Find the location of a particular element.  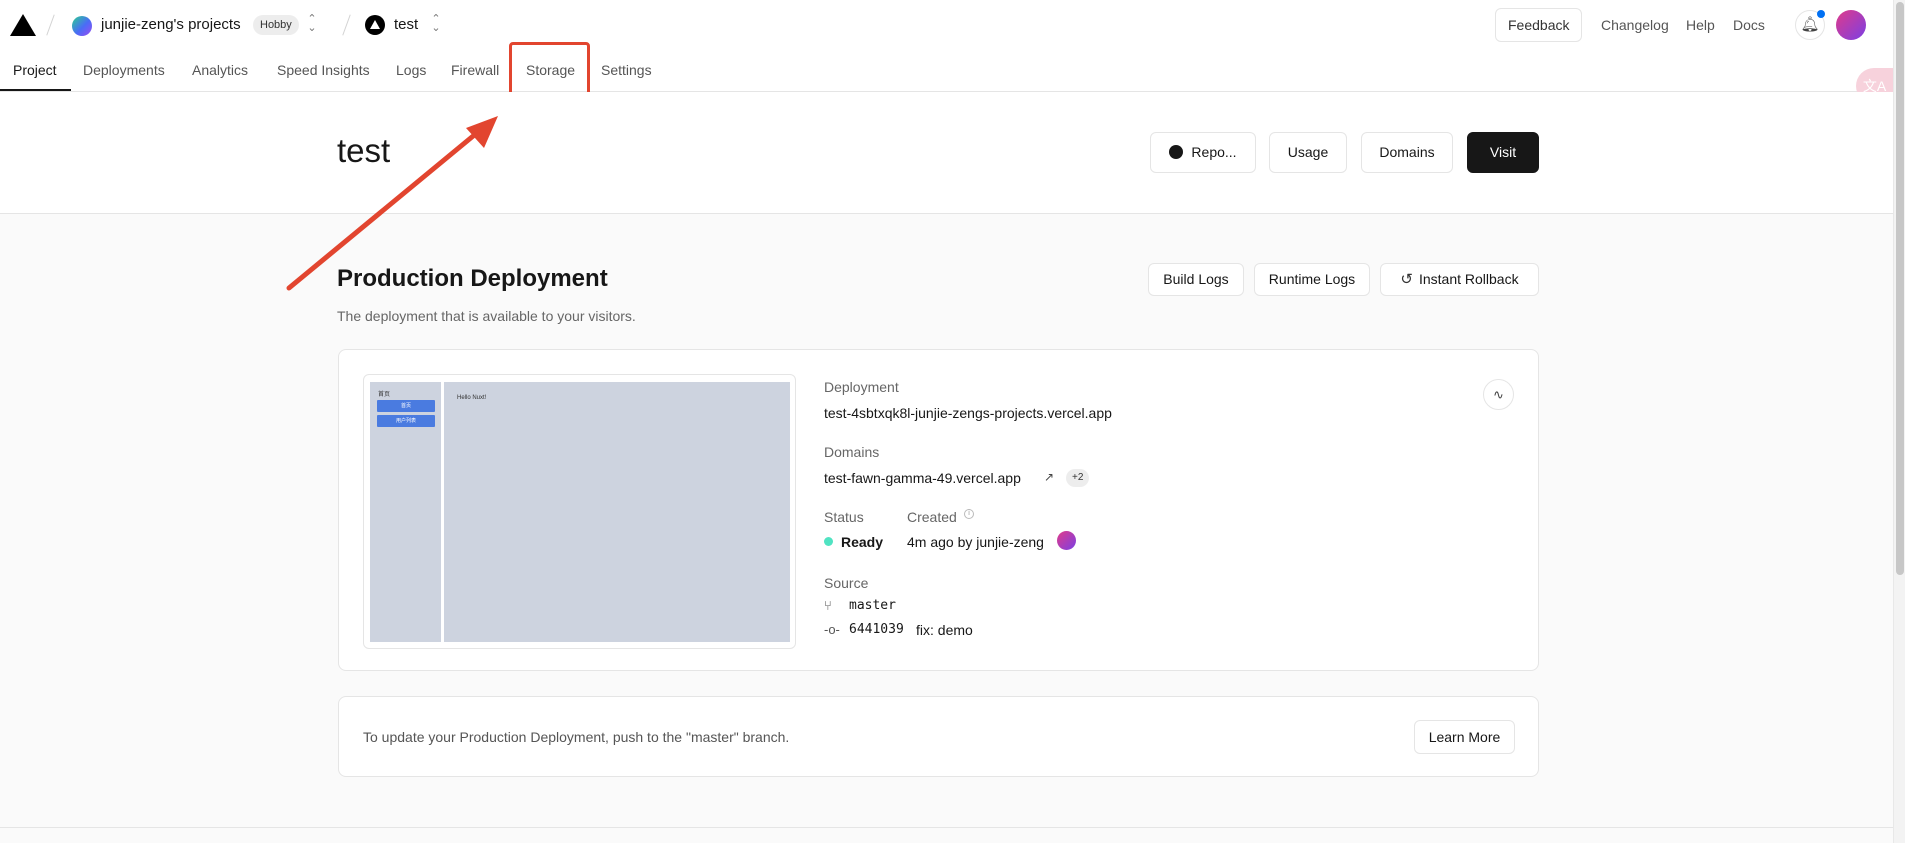

git-branch-icon: ⑂ is located at coordinates (828, 605).